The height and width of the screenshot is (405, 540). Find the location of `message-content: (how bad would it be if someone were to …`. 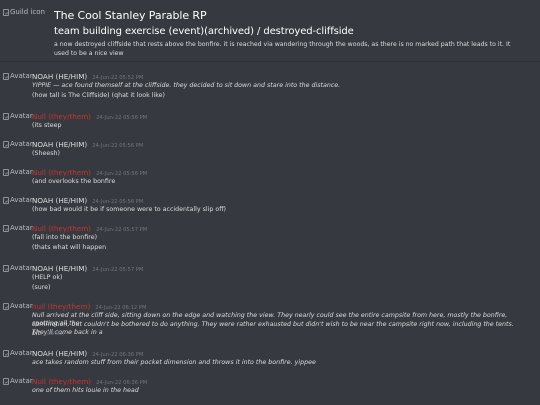

message-content: (how bad would it be if someone were to … is located at coordinates (129, 209).